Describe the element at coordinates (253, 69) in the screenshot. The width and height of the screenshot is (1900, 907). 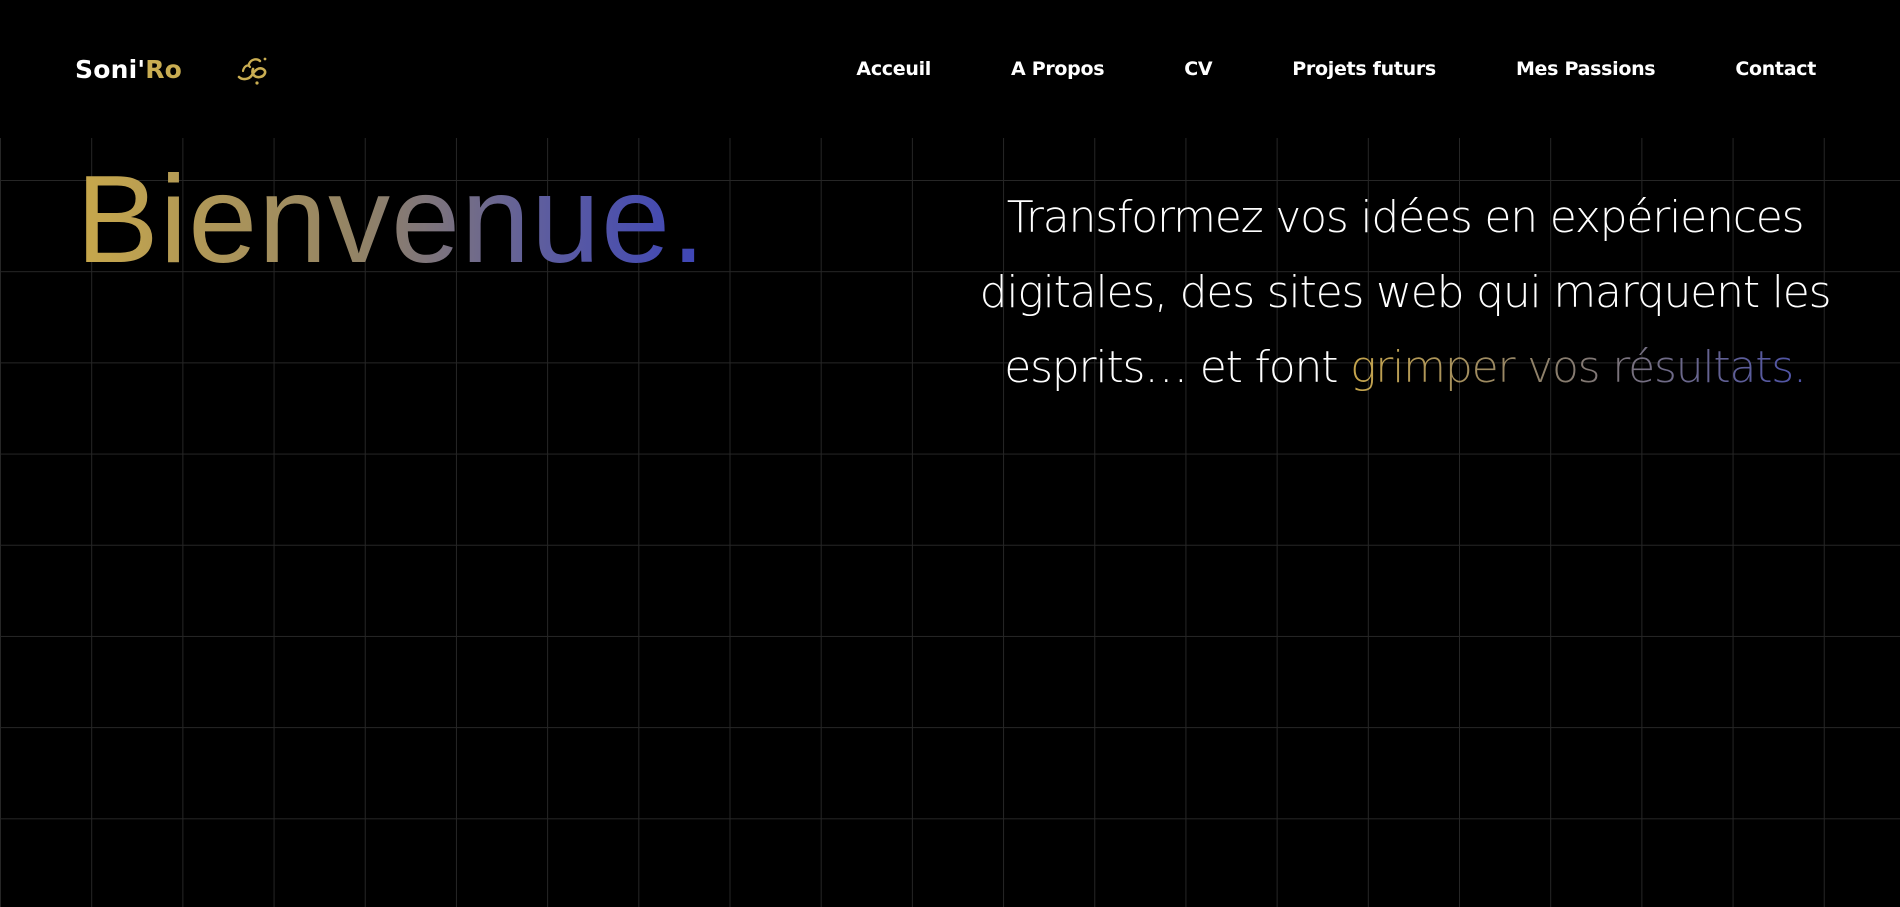
I see `calligraphy-logo-icon` at that location.